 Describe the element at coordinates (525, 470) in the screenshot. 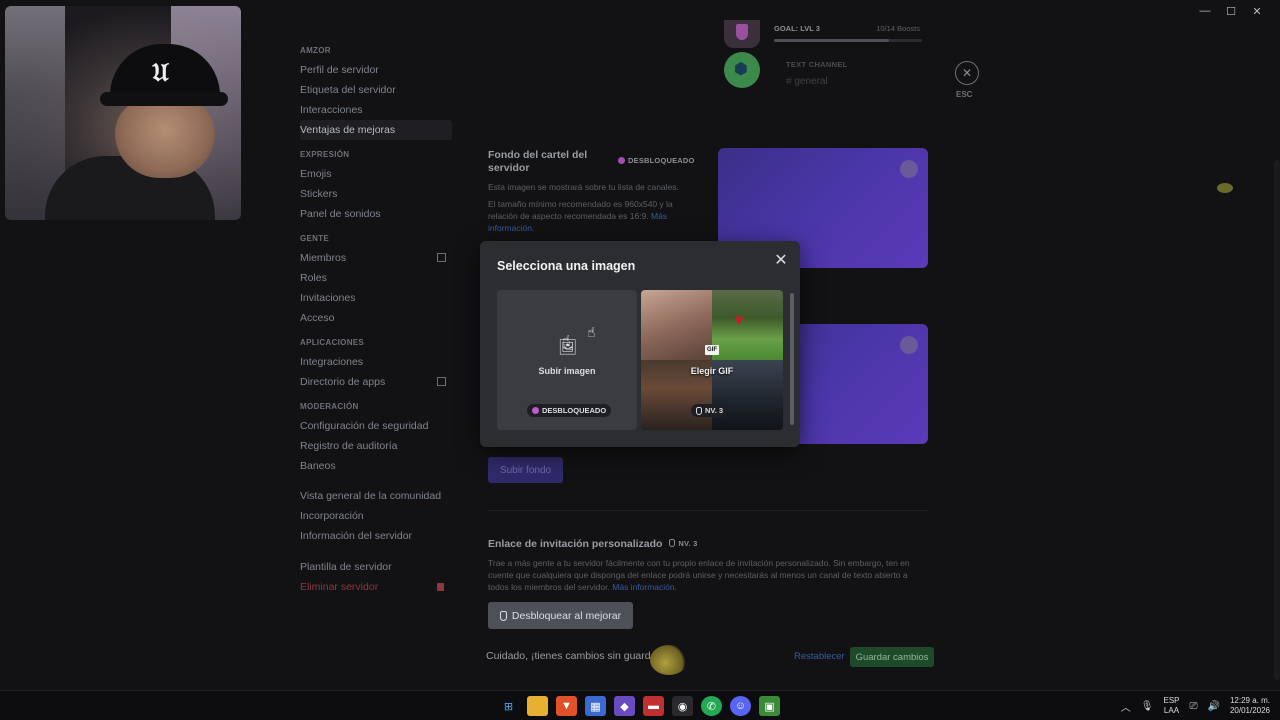

I see `upload-background-button: Subir fondo` at that location.